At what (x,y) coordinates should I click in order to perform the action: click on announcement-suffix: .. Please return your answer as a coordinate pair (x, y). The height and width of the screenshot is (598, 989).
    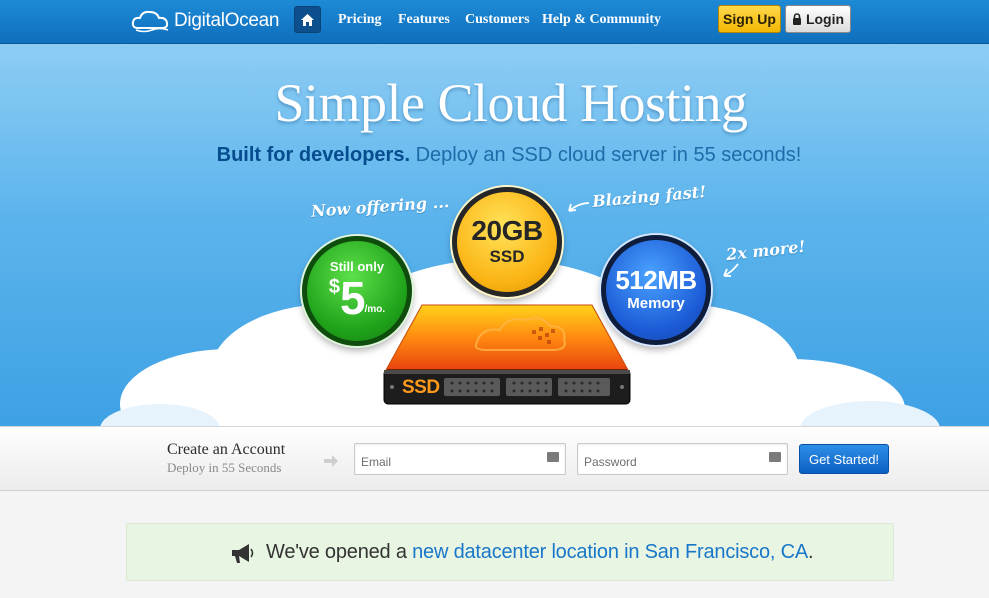
    Looking at the image, I should click on (810, 552).